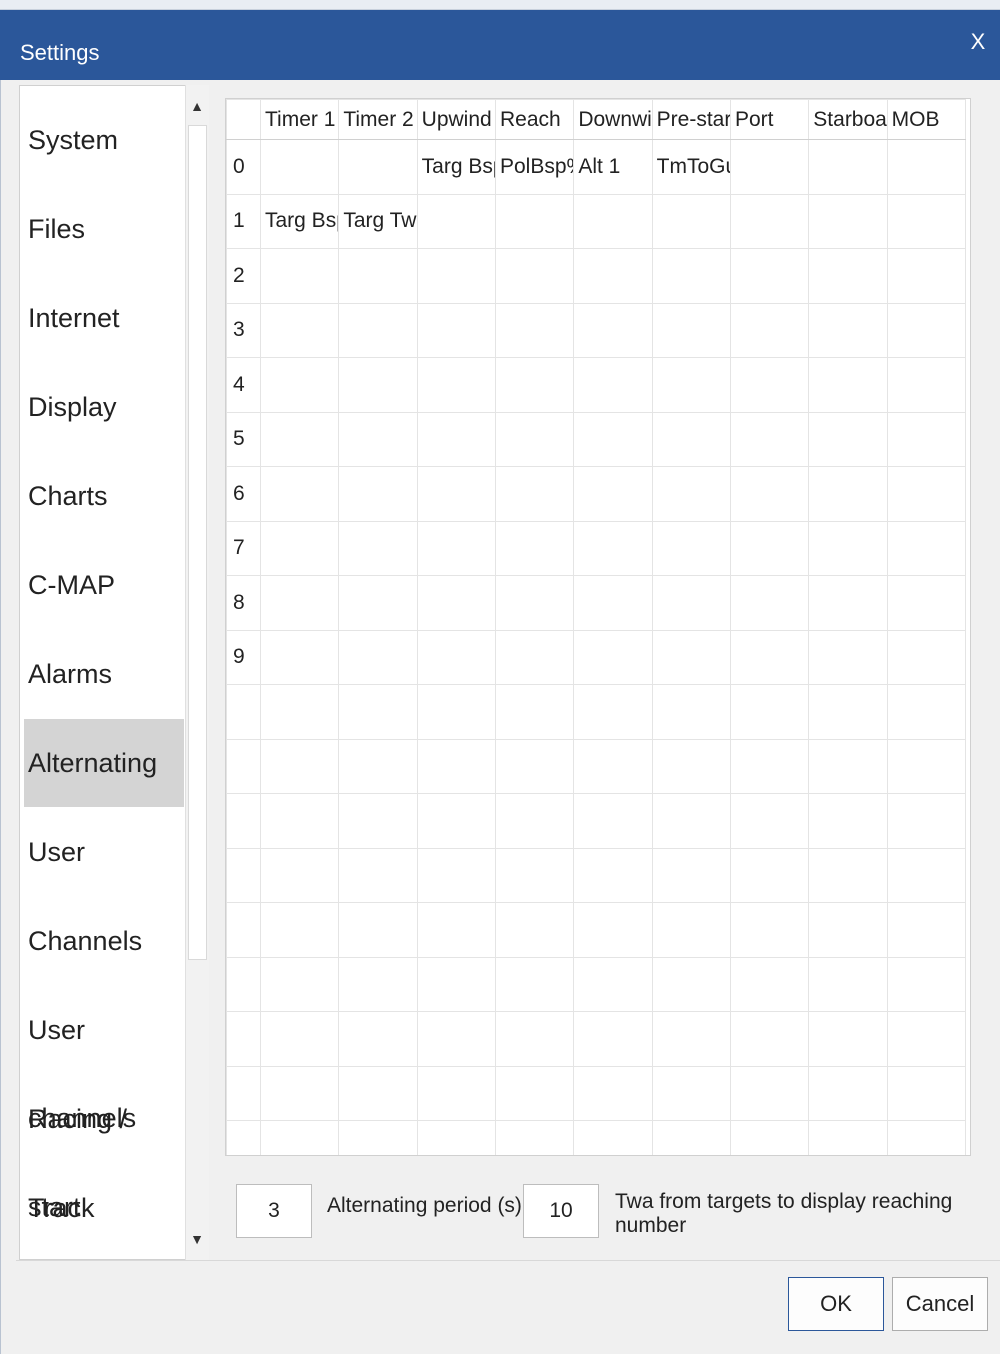 The image size is (1000, 1354). Describe the element at coordinates (104, 1208) in the screenshot. I see `sidebar-item-track: Track` at that location.